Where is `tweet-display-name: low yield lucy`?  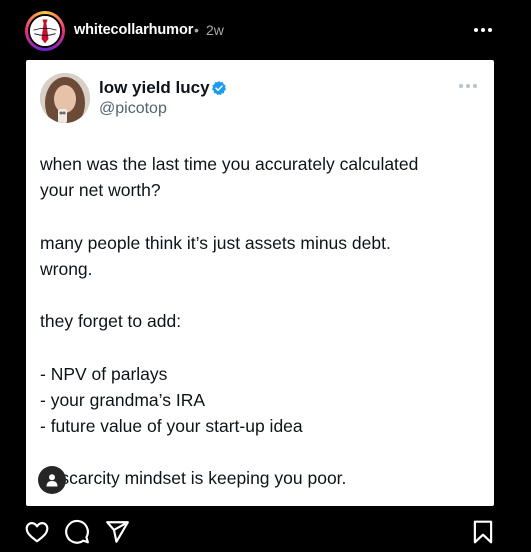 tweet-display-name: low yield lucy is located at coordinates (154, 87).